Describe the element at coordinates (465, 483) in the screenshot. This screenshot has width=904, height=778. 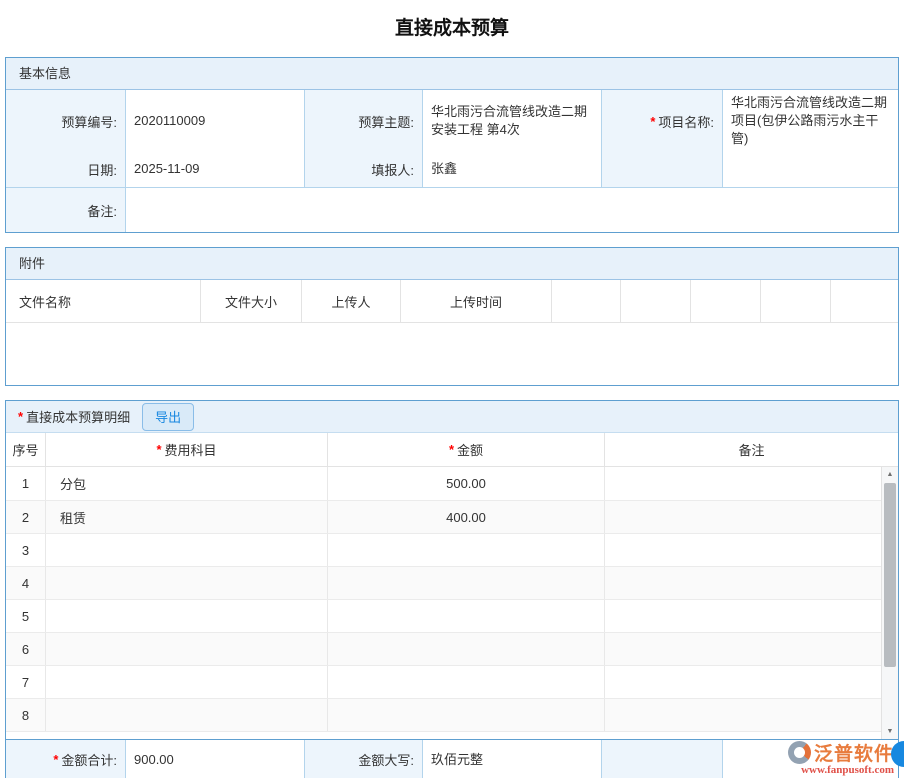
I see `amount-cell: 500.00` at that location.